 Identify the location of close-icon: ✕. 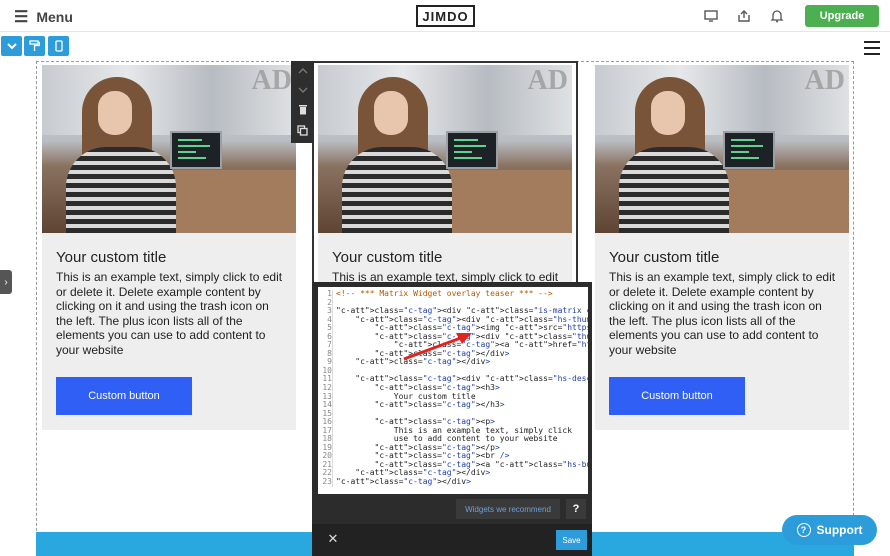
(333, 539).